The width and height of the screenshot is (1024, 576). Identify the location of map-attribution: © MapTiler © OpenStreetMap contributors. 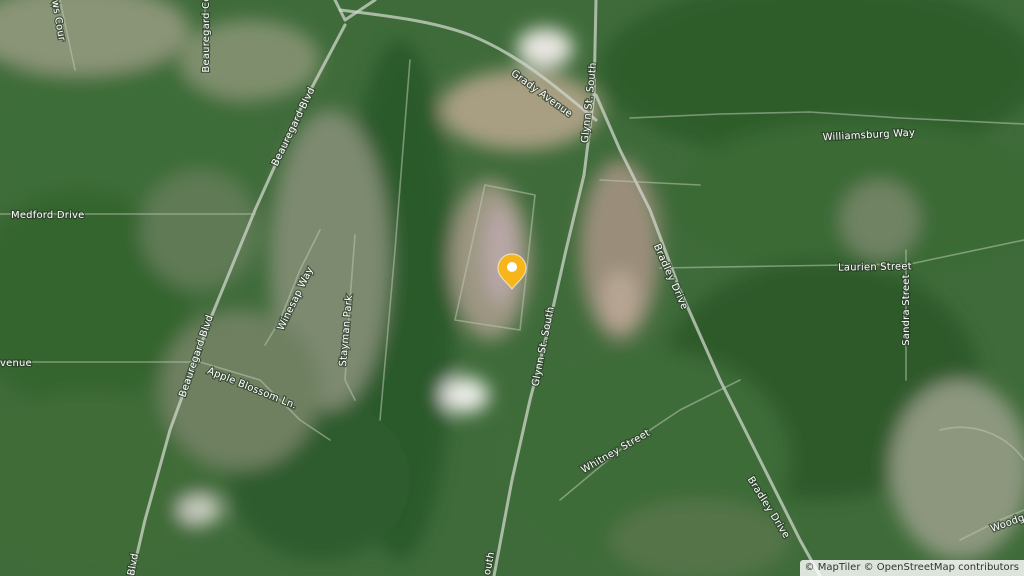
(911, 568).